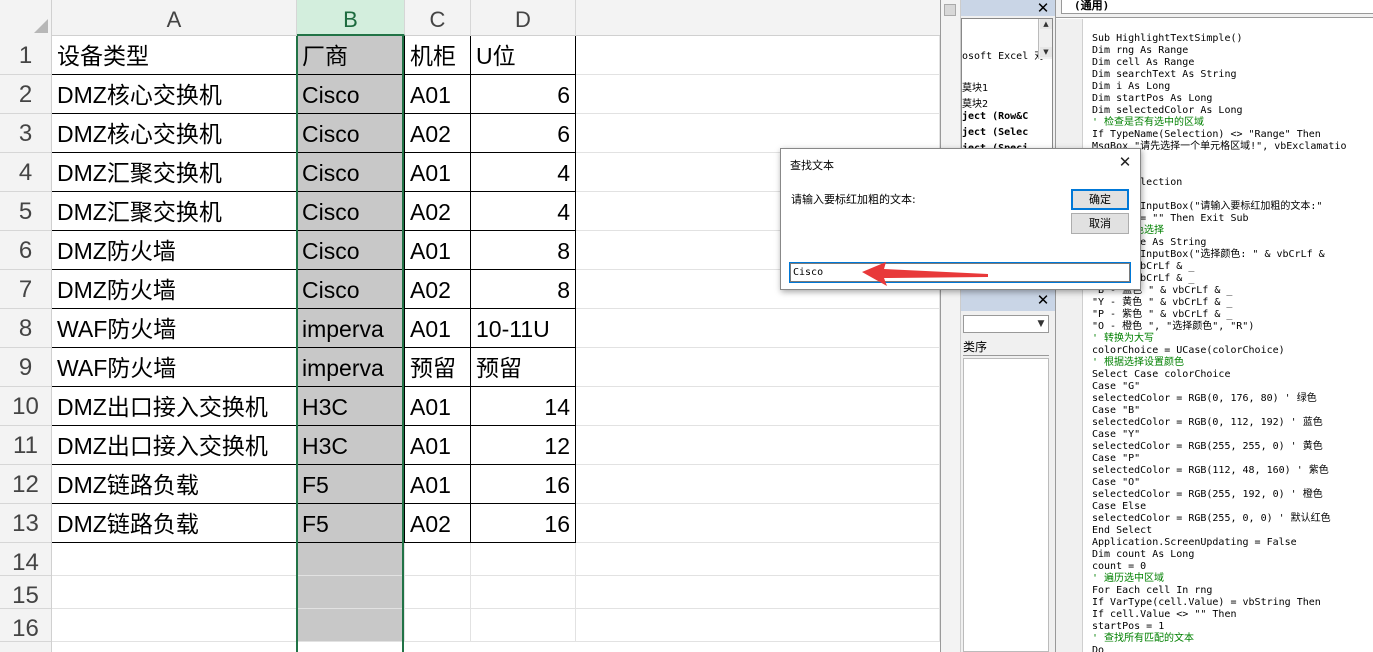 Image resolution: width=1373 pixels, height=652 pixels. What do you see at coordinates (25, 211) in the screenshot?
I see `row-header-5: 5` at bounding box center [25, 211].